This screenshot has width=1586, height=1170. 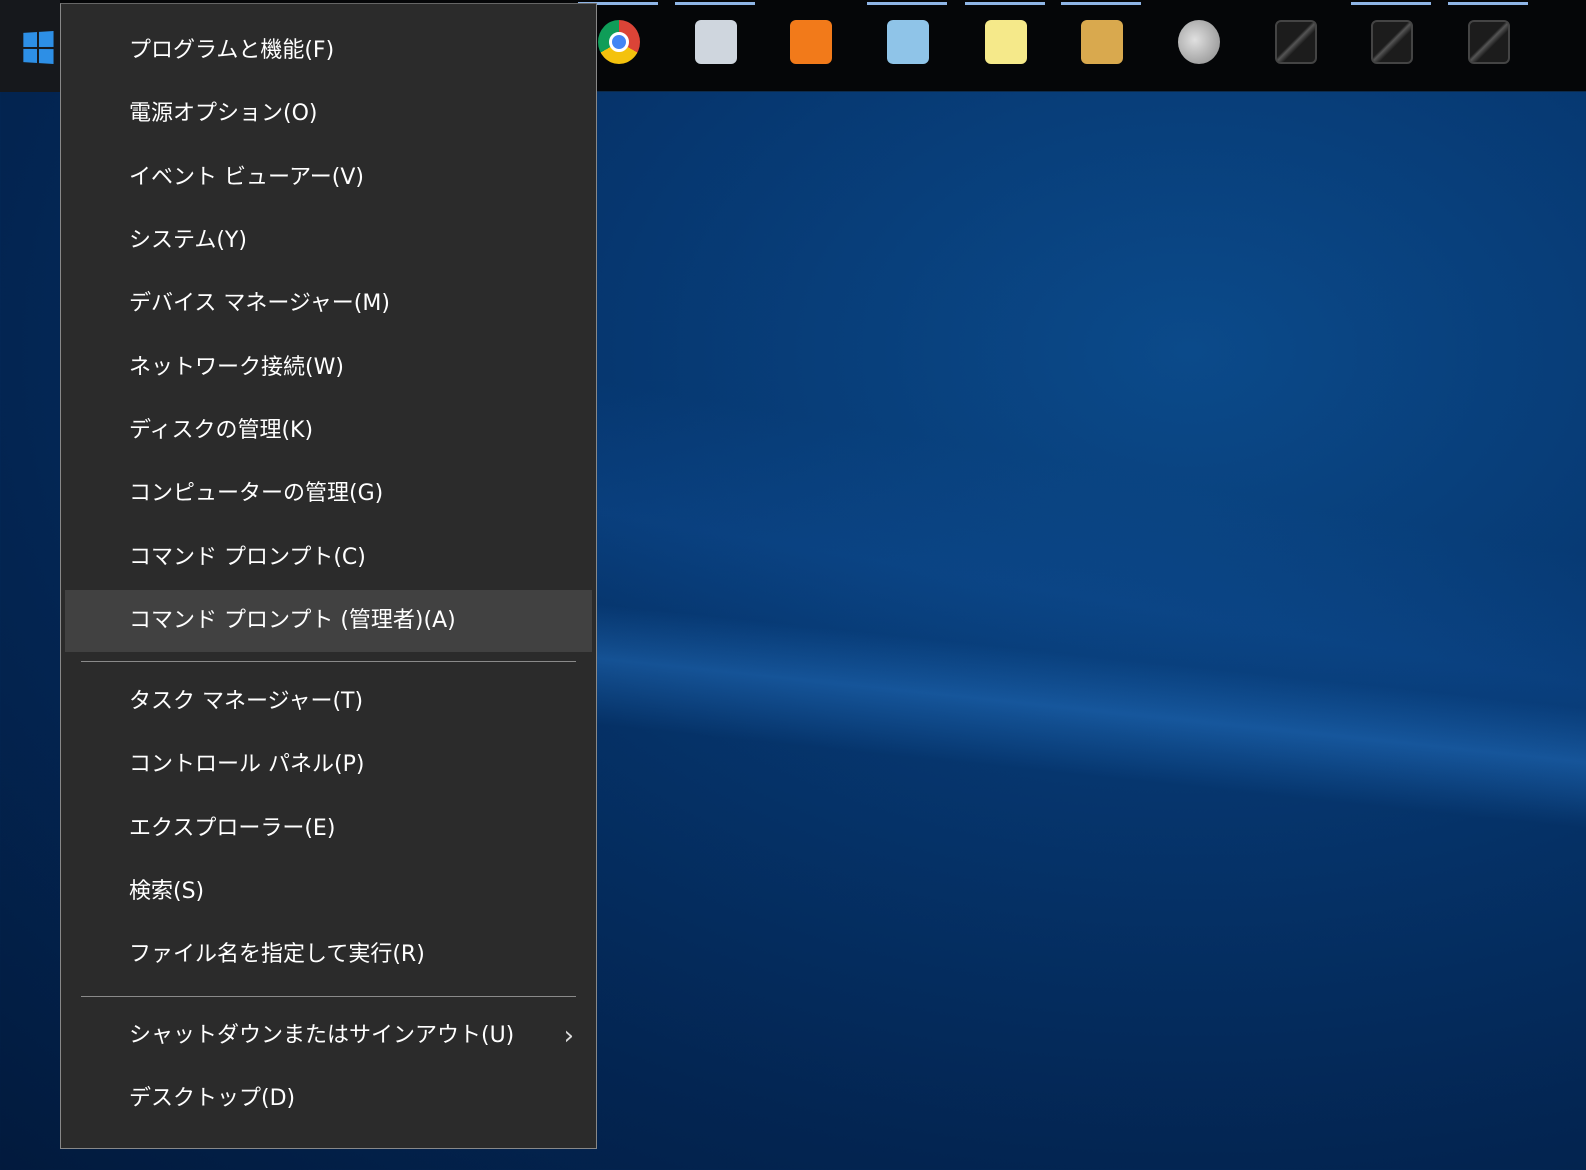 What do you see at coordinates (1102, 42) in the screenshot?
I see `checklist-app-icon` at bounding box center [1102, 42].